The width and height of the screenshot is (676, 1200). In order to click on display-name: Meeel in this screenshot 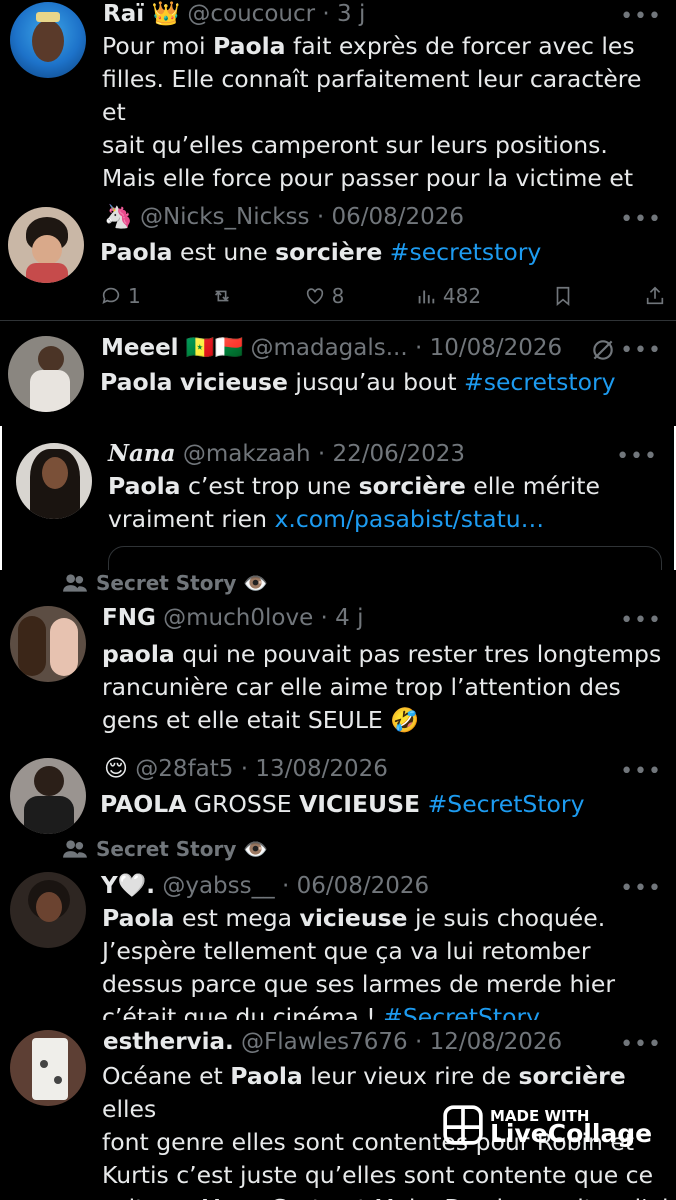, I will do `click(140, 348)`.